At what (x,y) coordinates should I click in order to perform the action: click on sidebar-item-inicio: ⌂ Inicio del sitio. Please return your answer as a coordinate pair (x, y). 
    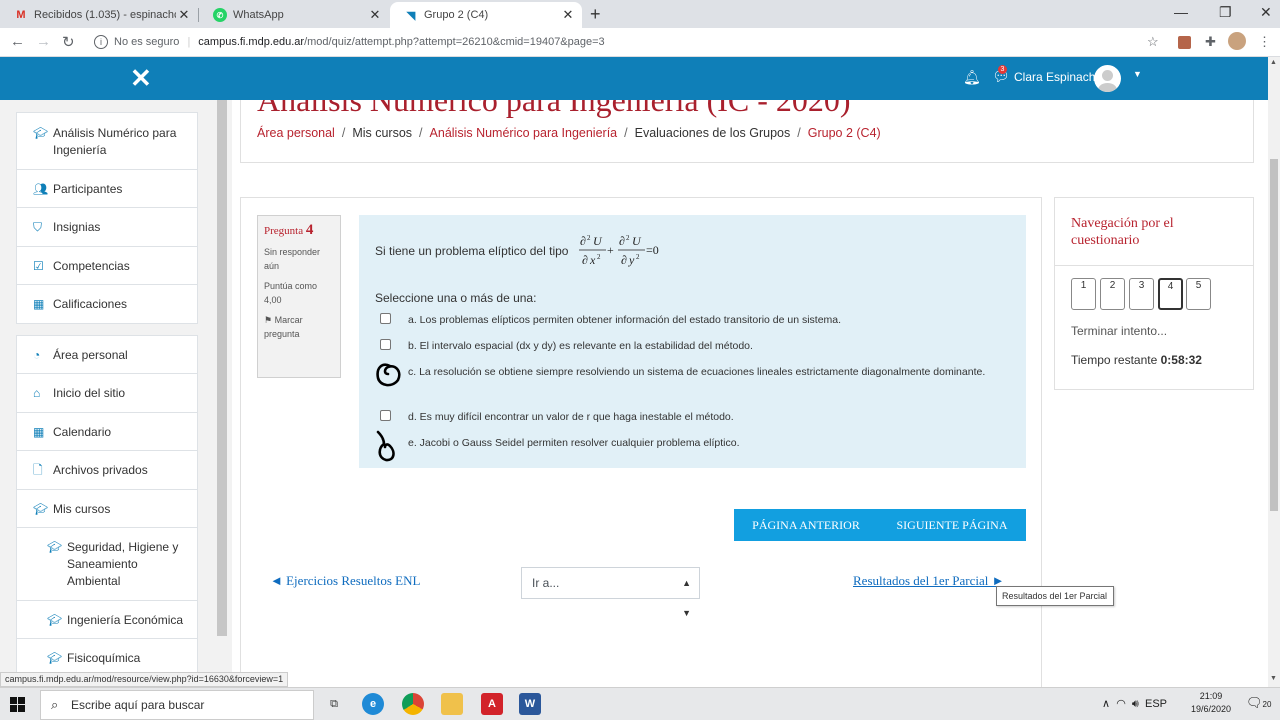
    Looking at the image, I should click on (107, 393).